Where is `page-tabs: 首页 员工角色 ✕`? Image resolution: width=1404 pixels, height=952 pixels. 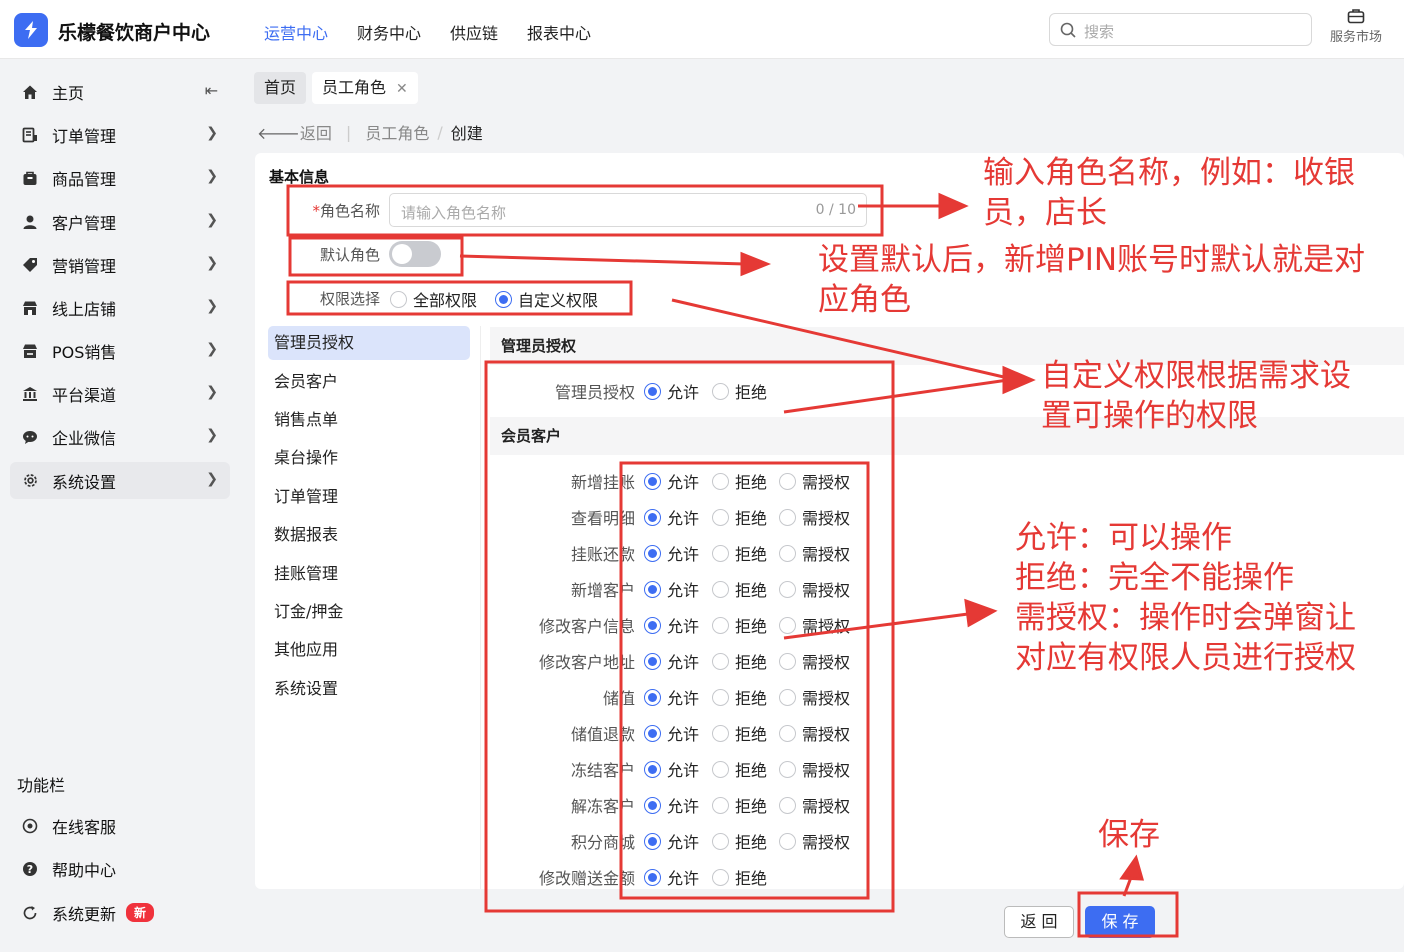 page-tabs: 首页 员工角色 ✕ is located at coordinates (336, 88).